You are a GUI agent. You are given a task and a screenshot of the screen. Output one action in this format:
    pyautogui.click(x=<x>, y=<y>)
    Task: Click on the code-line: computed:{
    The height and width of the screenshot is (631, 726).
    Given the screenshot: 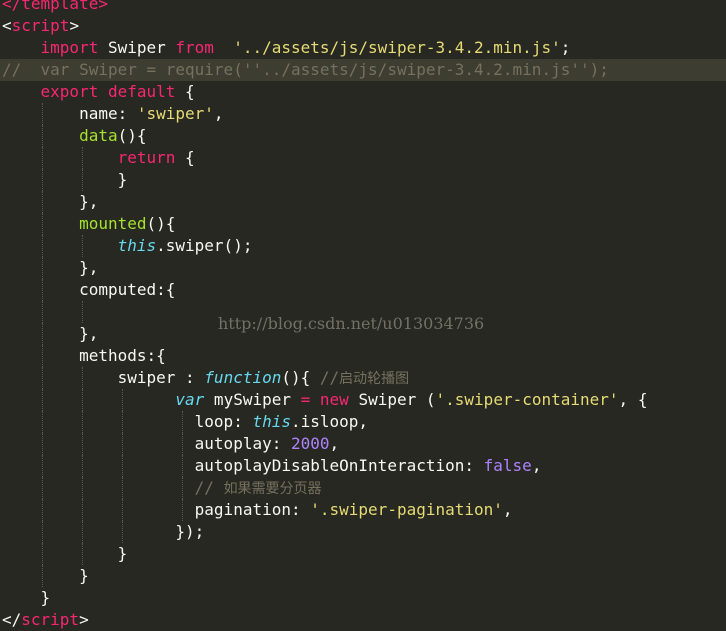 What is the action you would take?
    pyautogui.click(x=363, y=290)
    